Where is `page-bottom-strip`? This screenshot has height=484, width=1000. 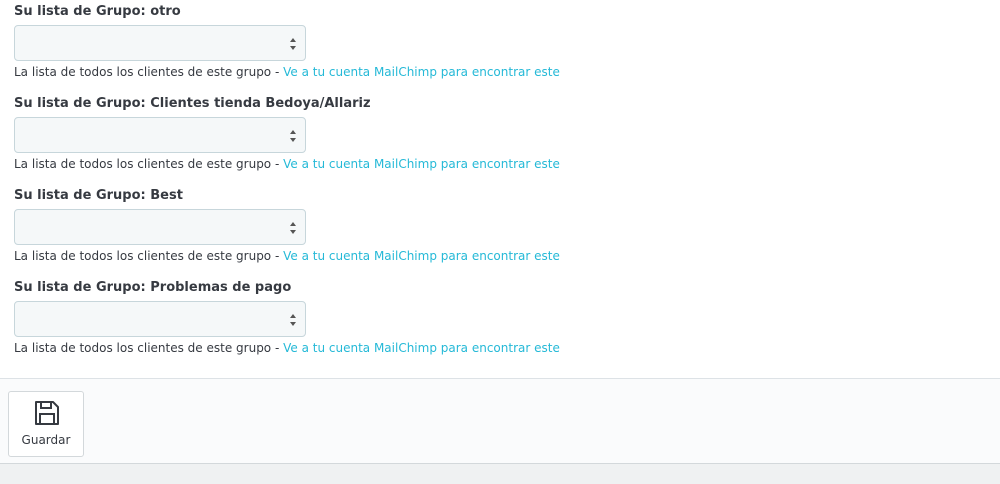 page-bottom-strip is located at coordinates (500, 474).